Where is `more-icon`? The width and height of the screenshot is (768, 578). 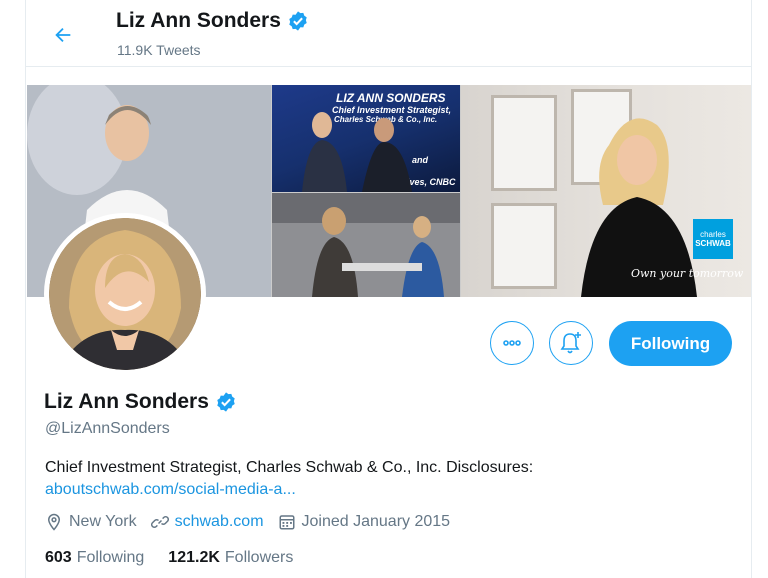
more-icon is located at coordinates (512, 343).